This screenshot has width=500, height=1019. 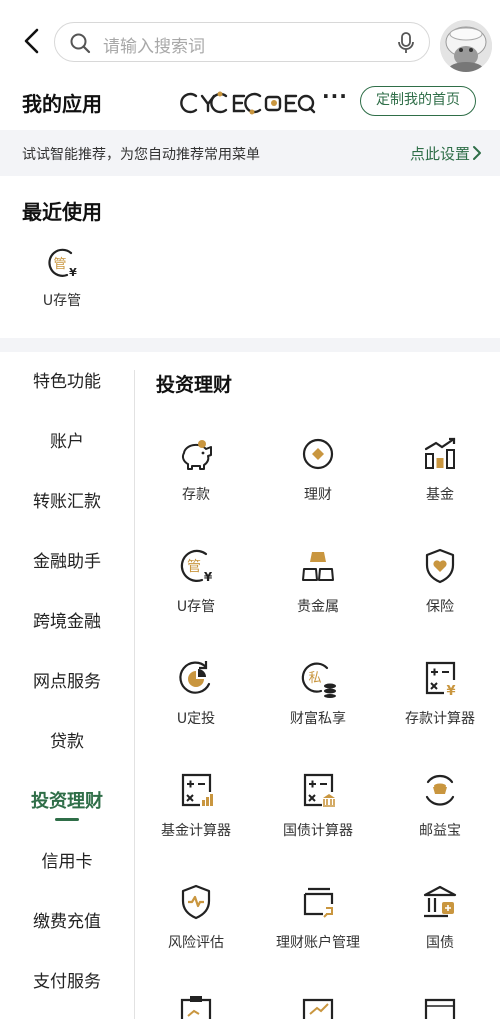 I want to click on partial-trend-icon, so click(x=318, y=1007).